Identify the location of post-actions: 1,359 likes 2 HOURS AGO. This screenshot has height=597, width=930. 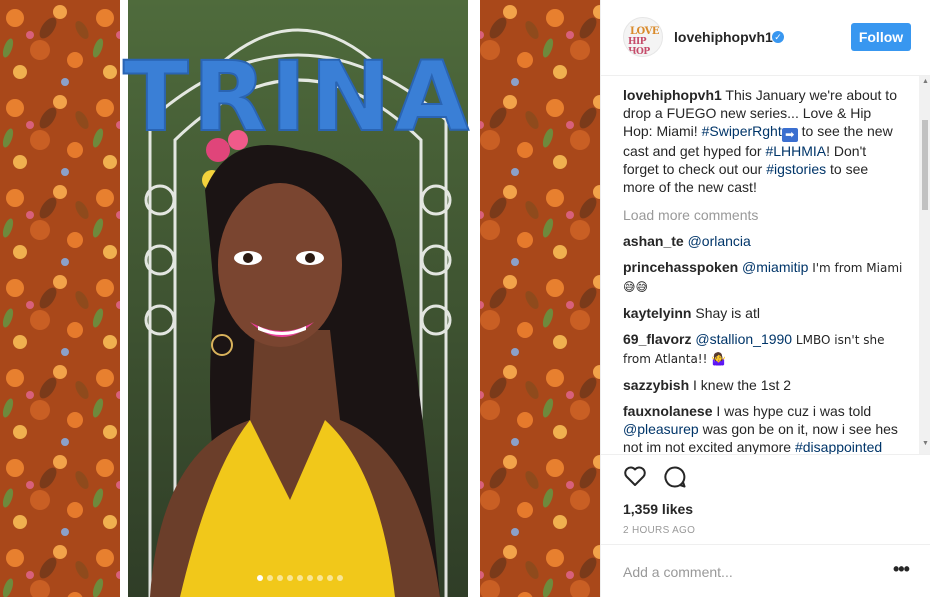
(765, 499).